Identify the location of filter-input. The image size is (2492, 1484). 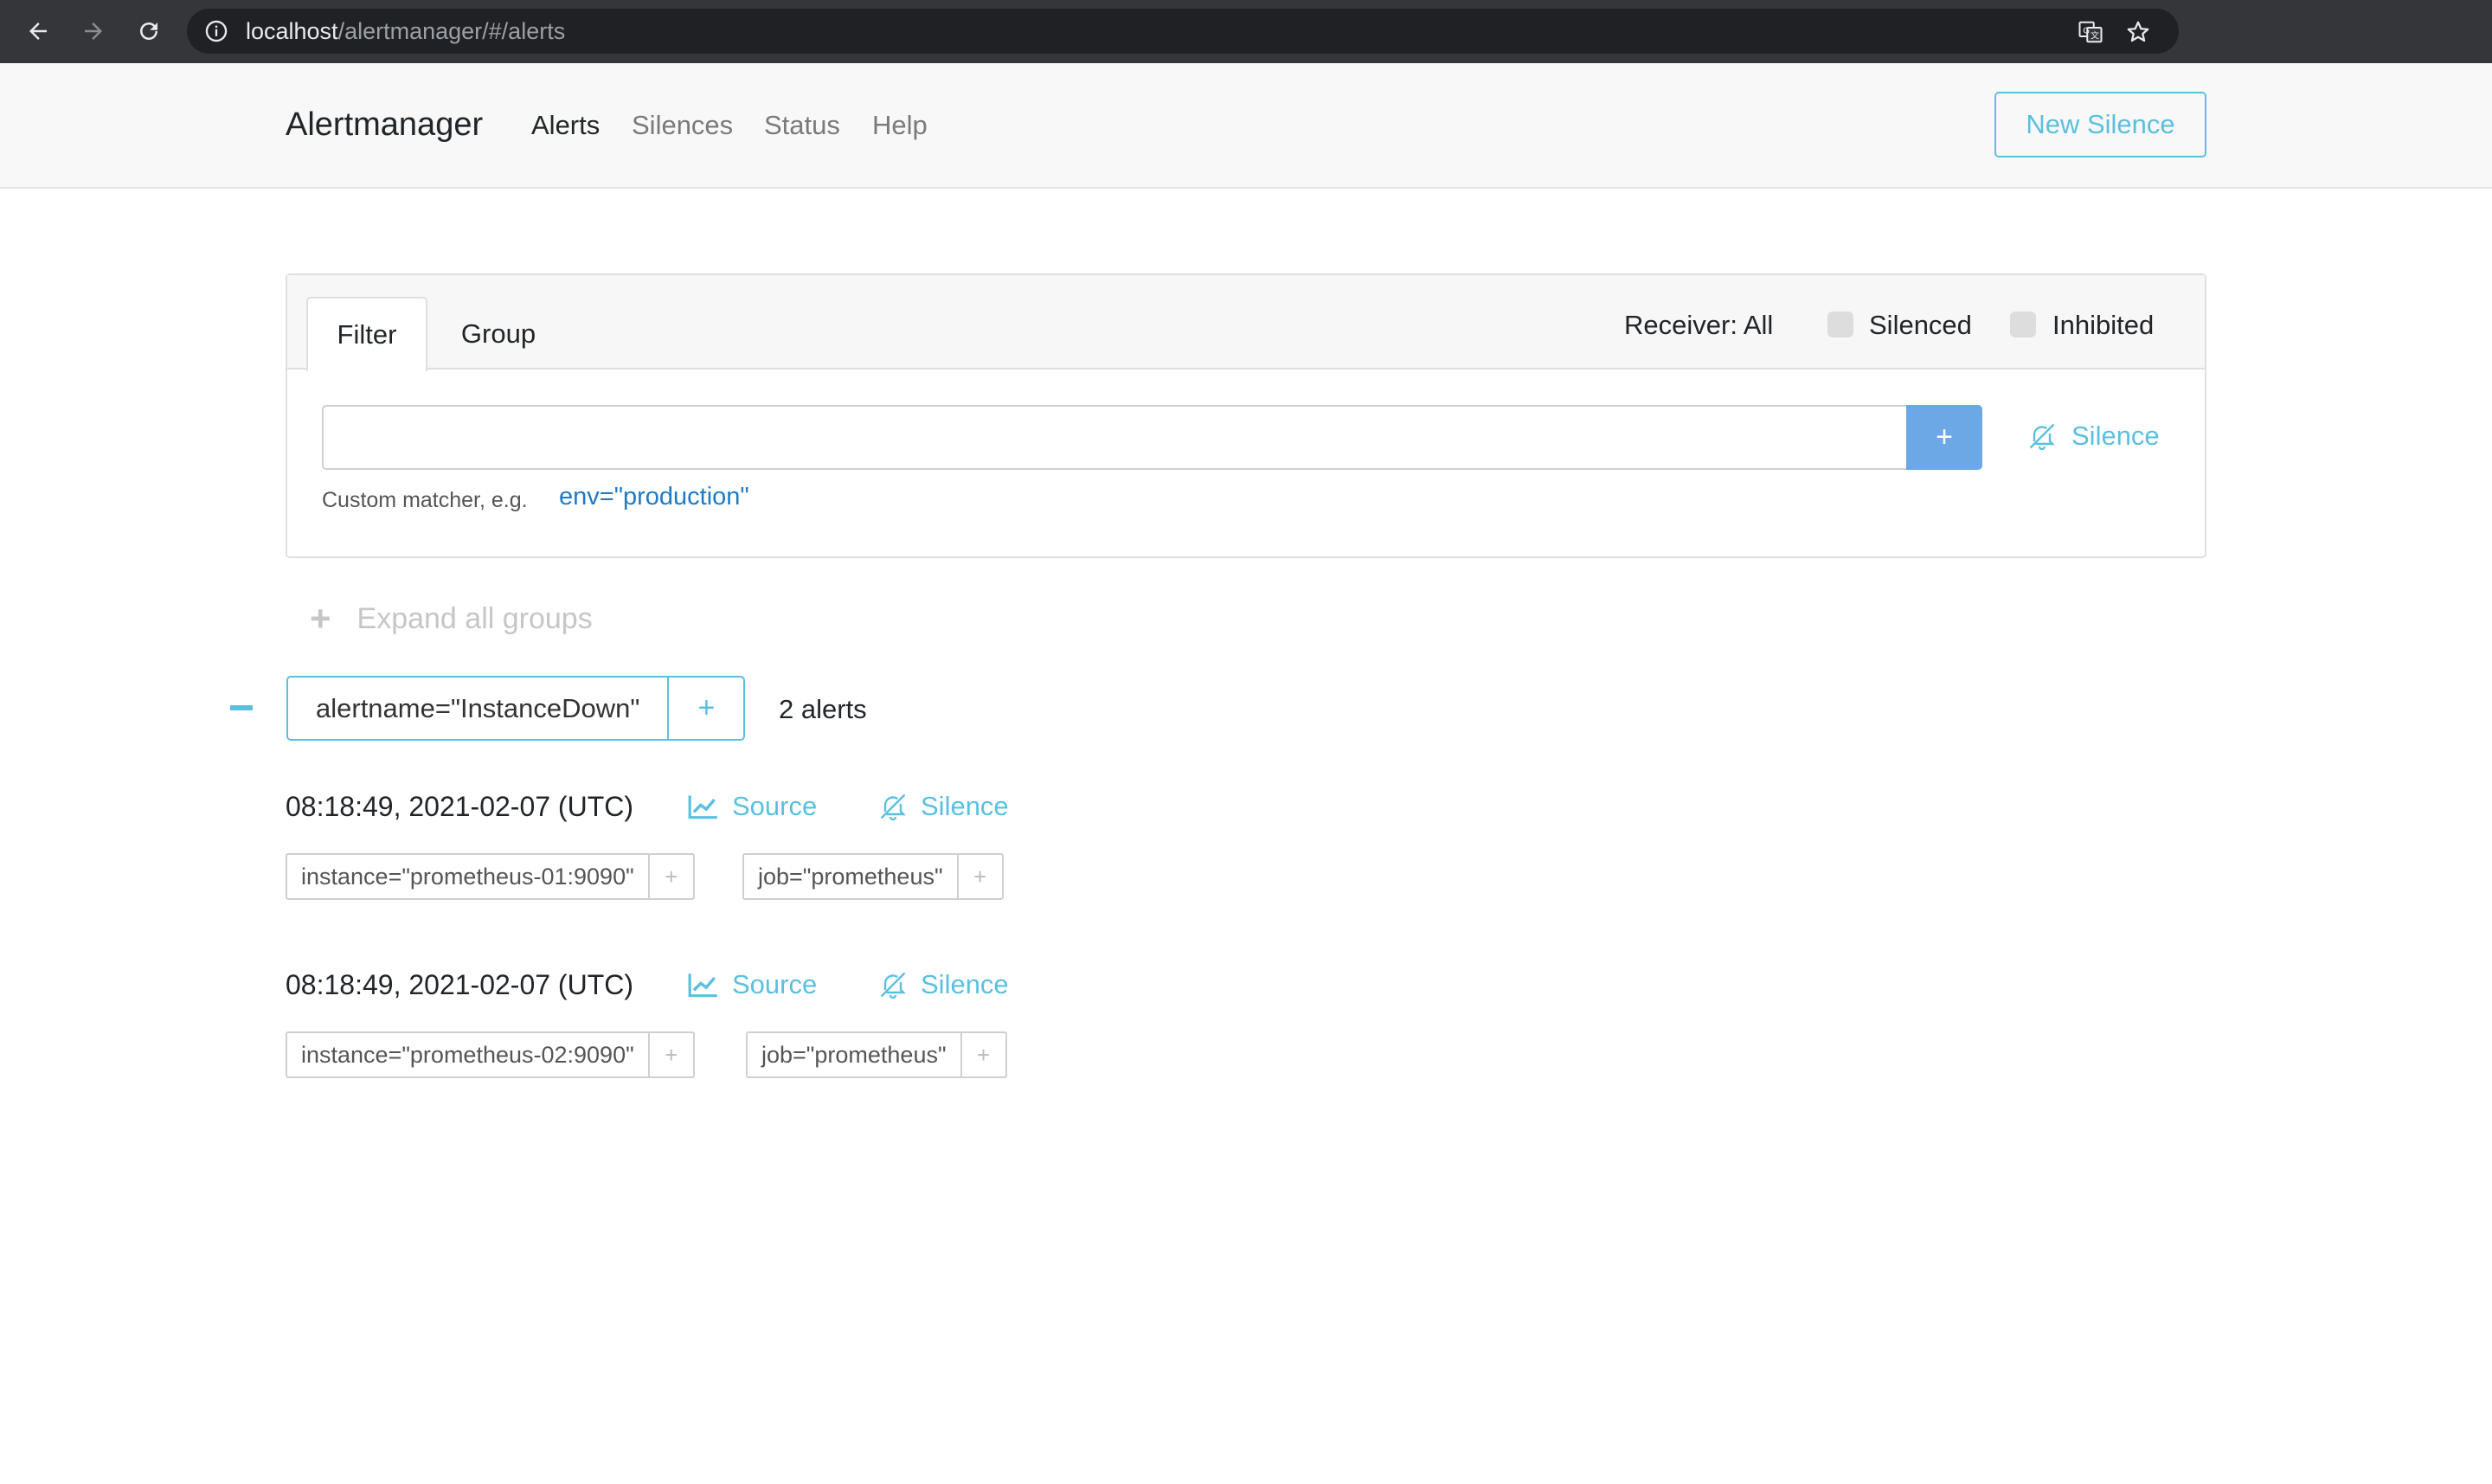
(1115, 438).